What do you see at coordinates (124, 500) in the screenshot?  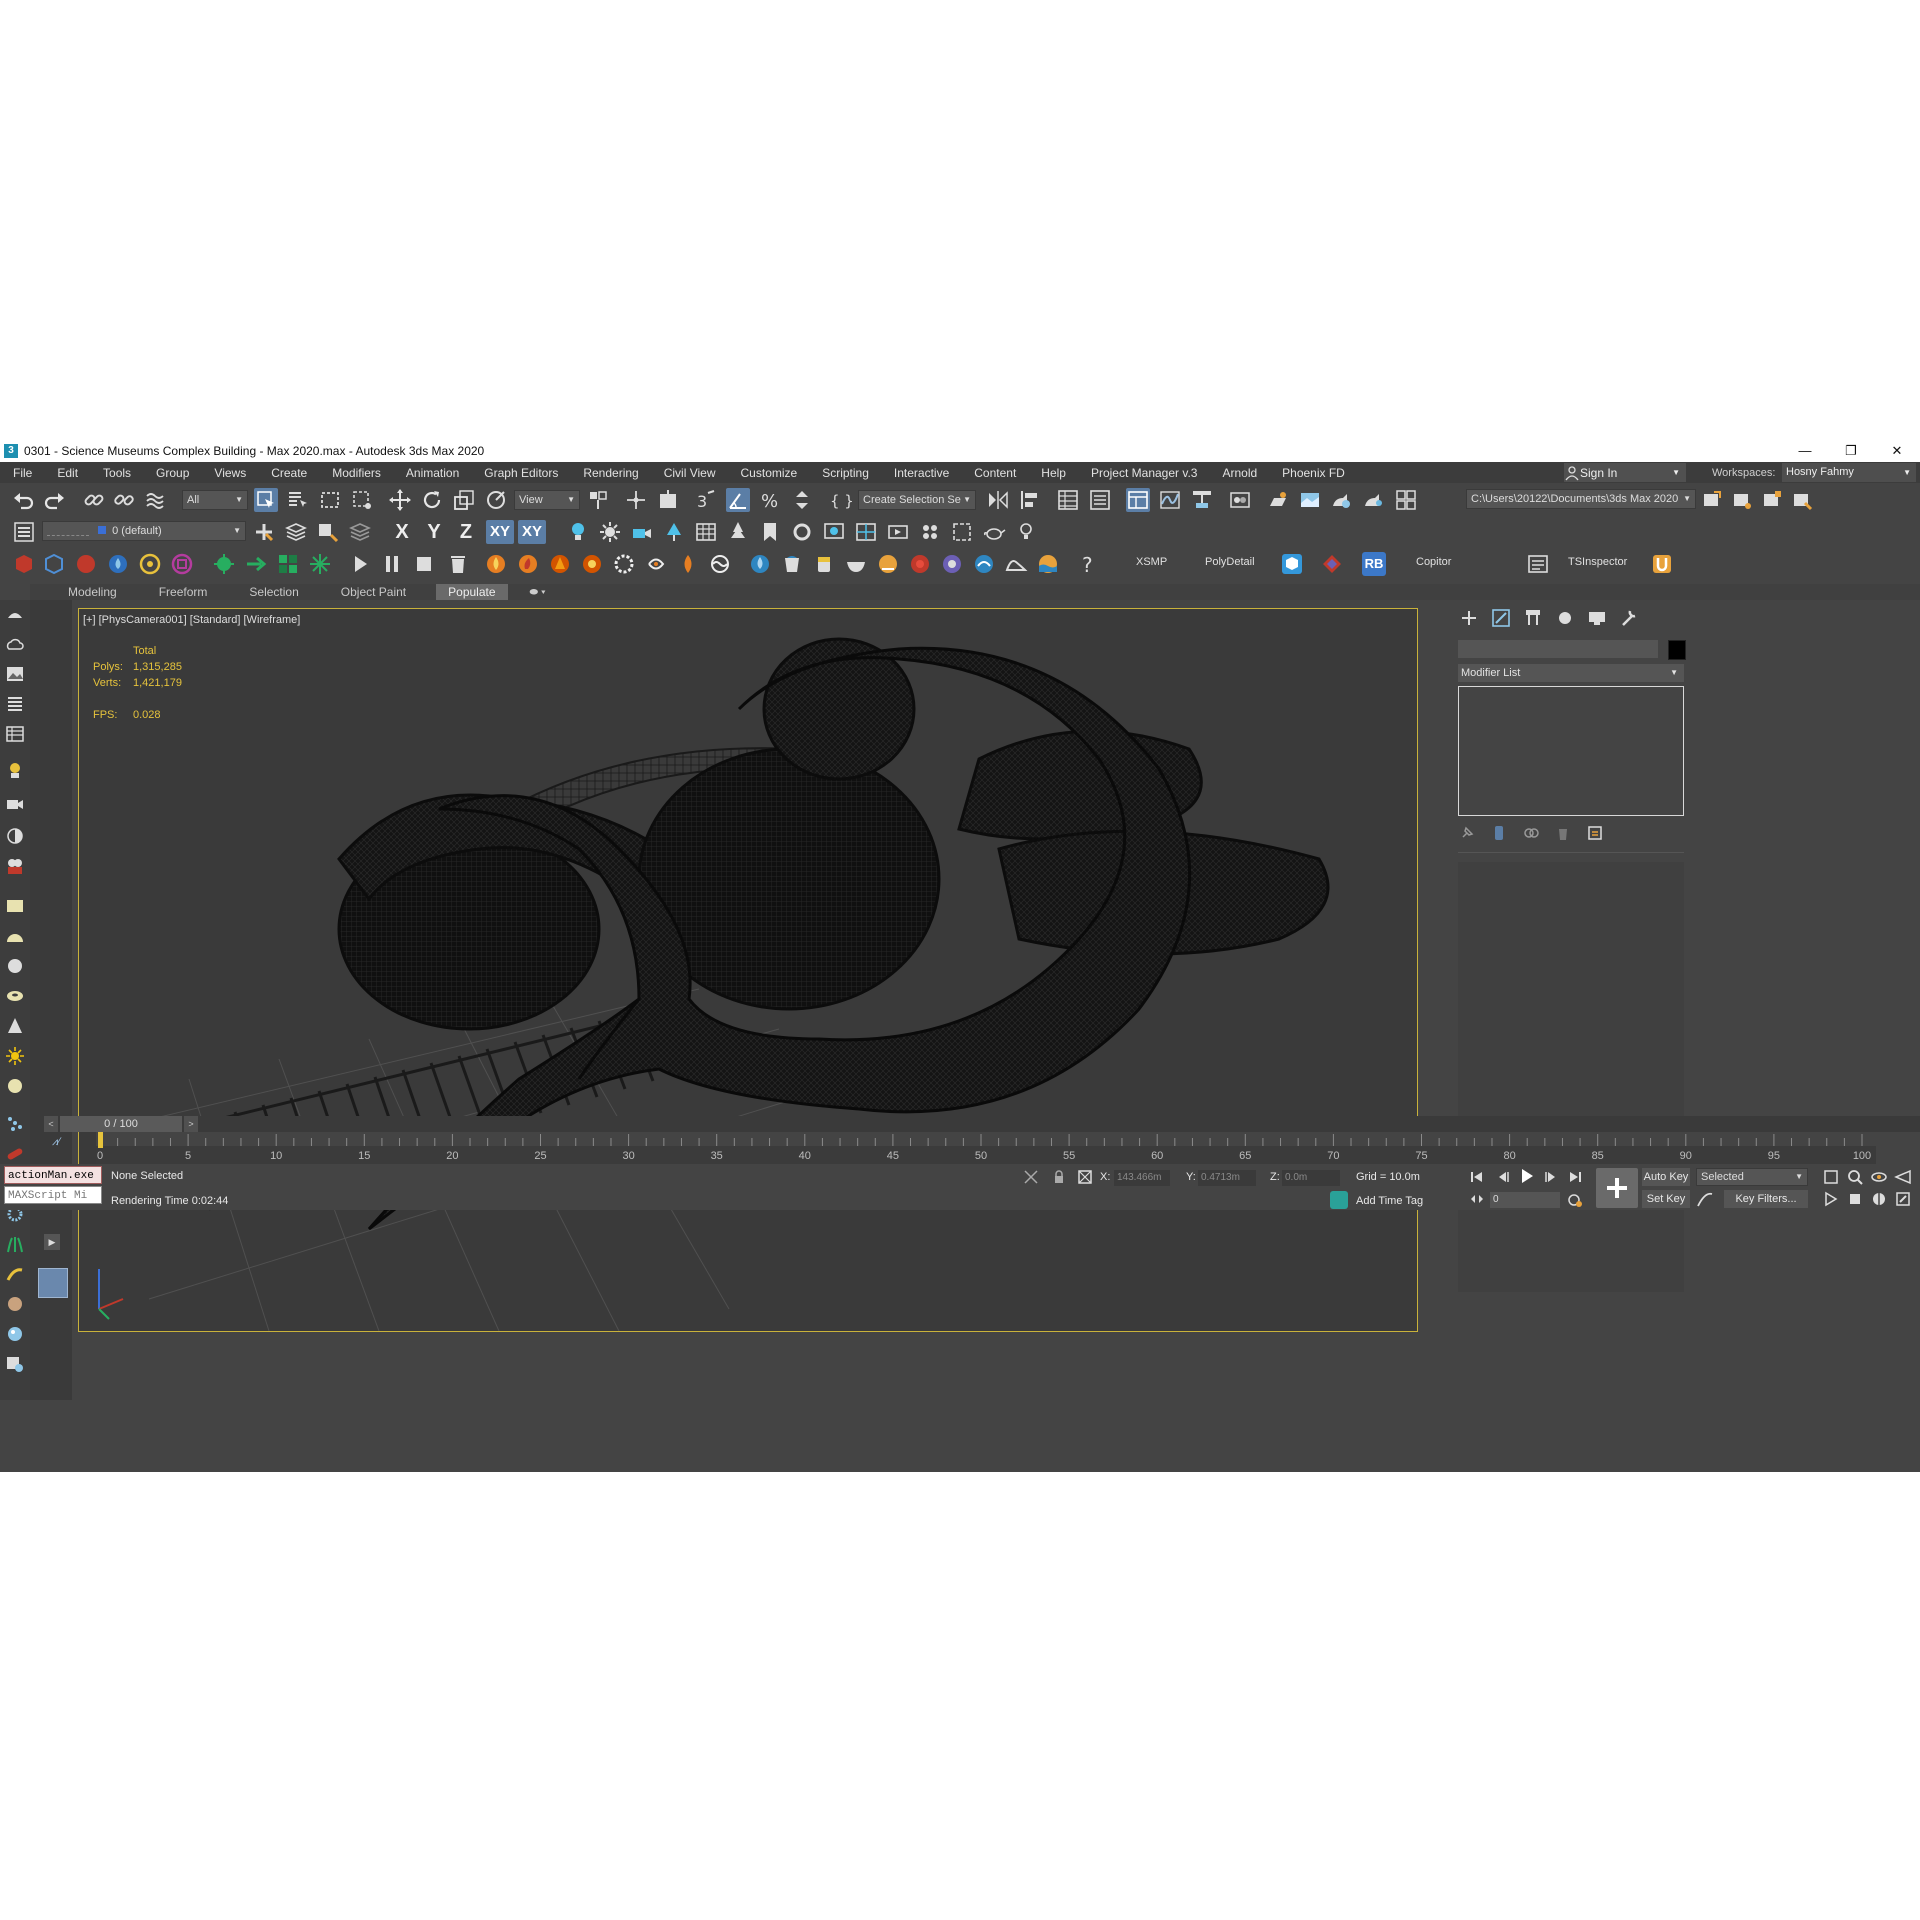 I see `unlink-icon` at bounding box center [124, 500].